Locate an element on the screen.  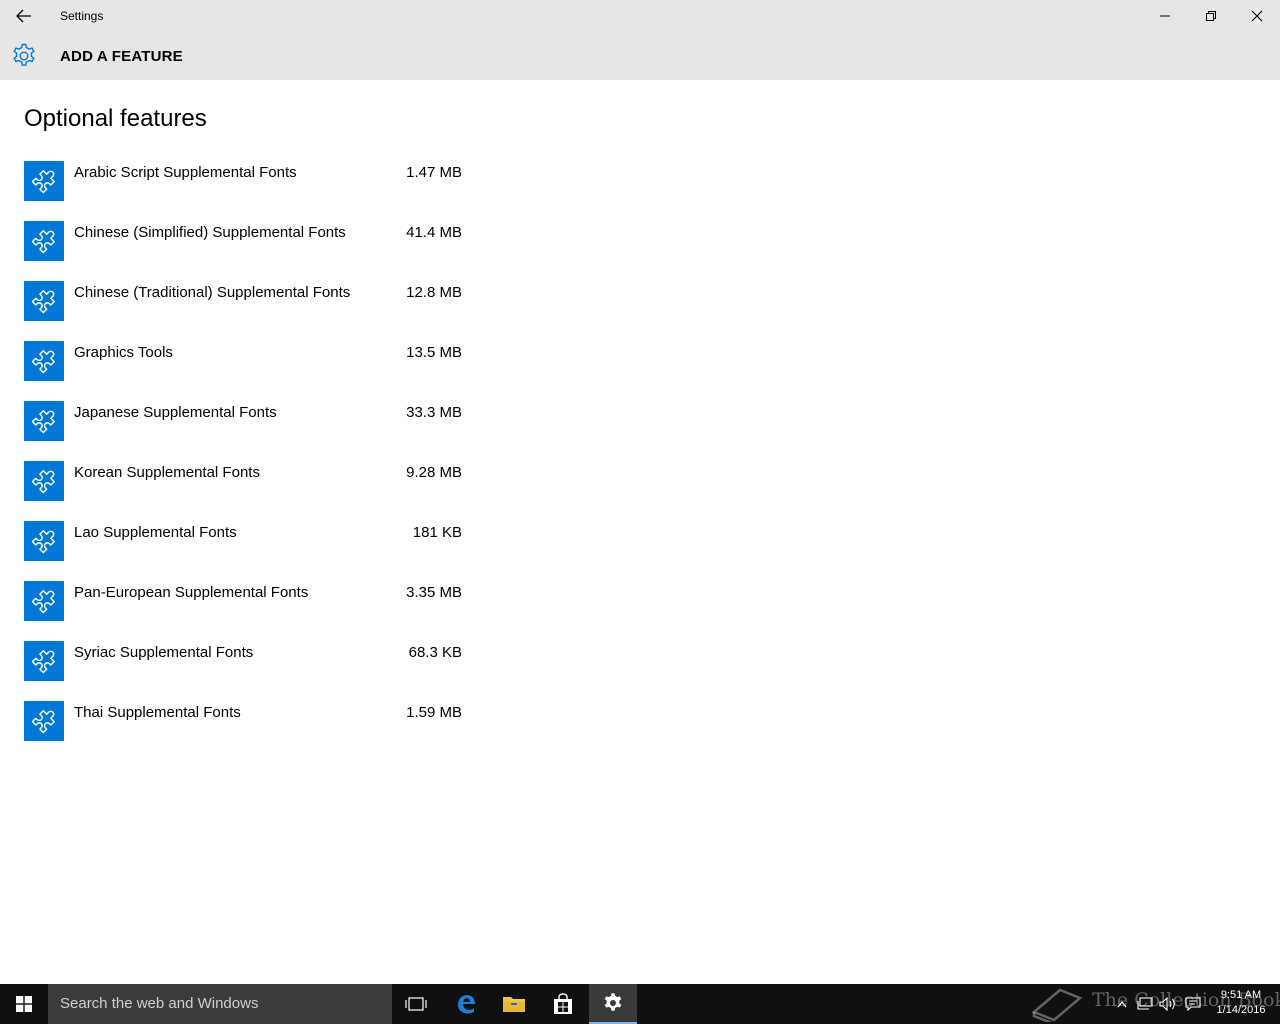
tray-overflow-button is located at coordinates (1122, 1004).